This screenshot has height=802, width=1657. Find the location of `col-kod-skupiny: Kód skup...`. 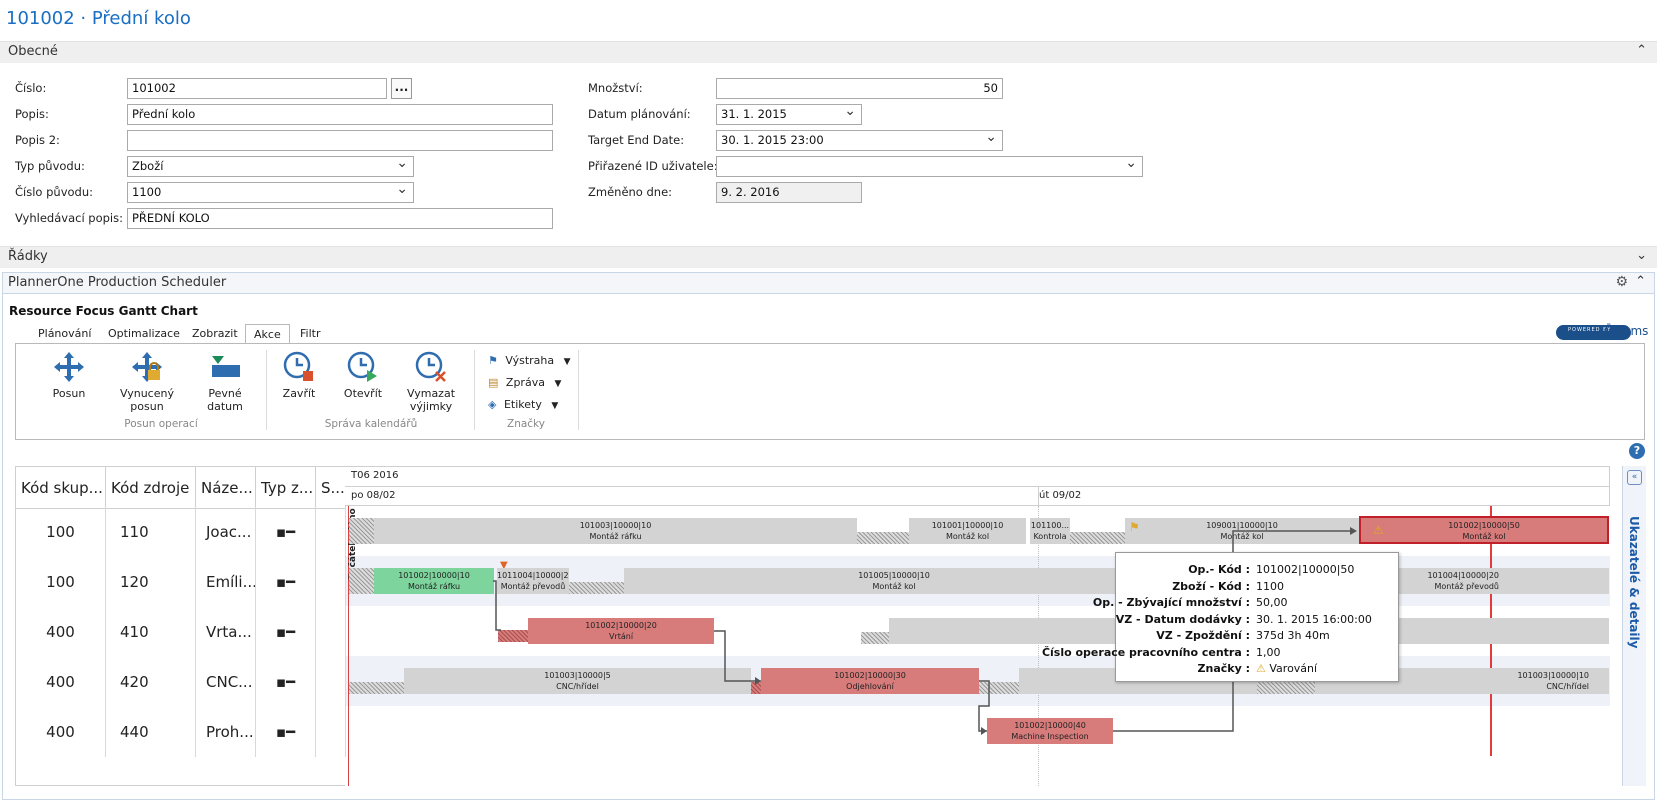

col-kod-skupiny: Kód skup... is located at coordinates (61, 488).